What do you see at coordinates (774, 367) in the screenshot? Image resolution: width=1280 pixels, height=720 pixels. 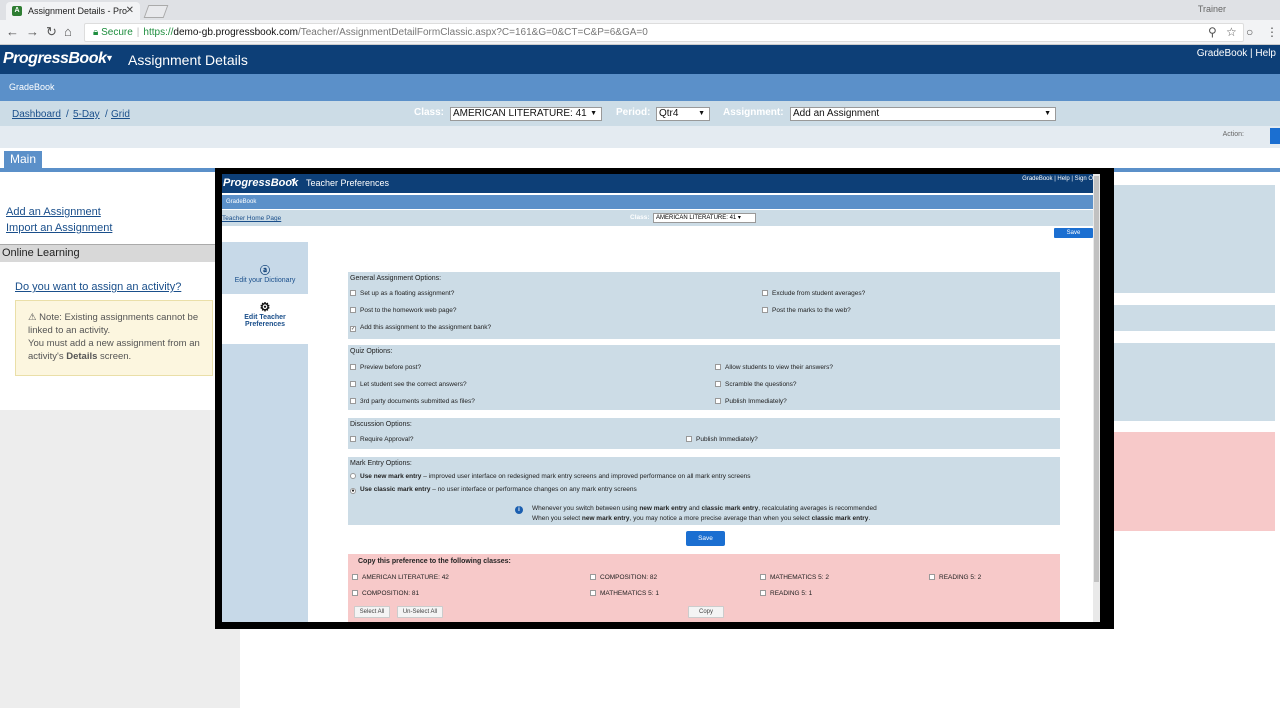 I see `view-answers-option: Allow students to view their answers?` at bounding box center [774, 367].